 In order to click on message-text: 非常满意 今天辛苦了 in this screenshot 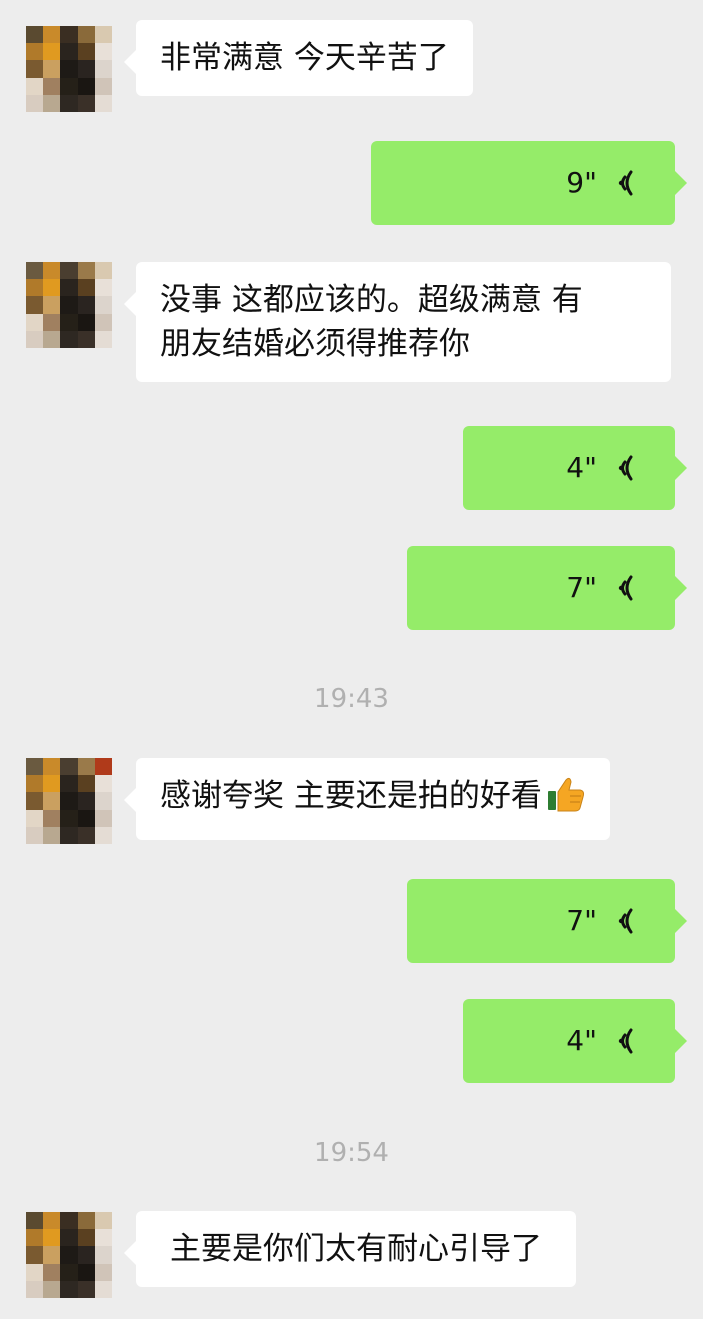, I will do `click(304, 58)`.